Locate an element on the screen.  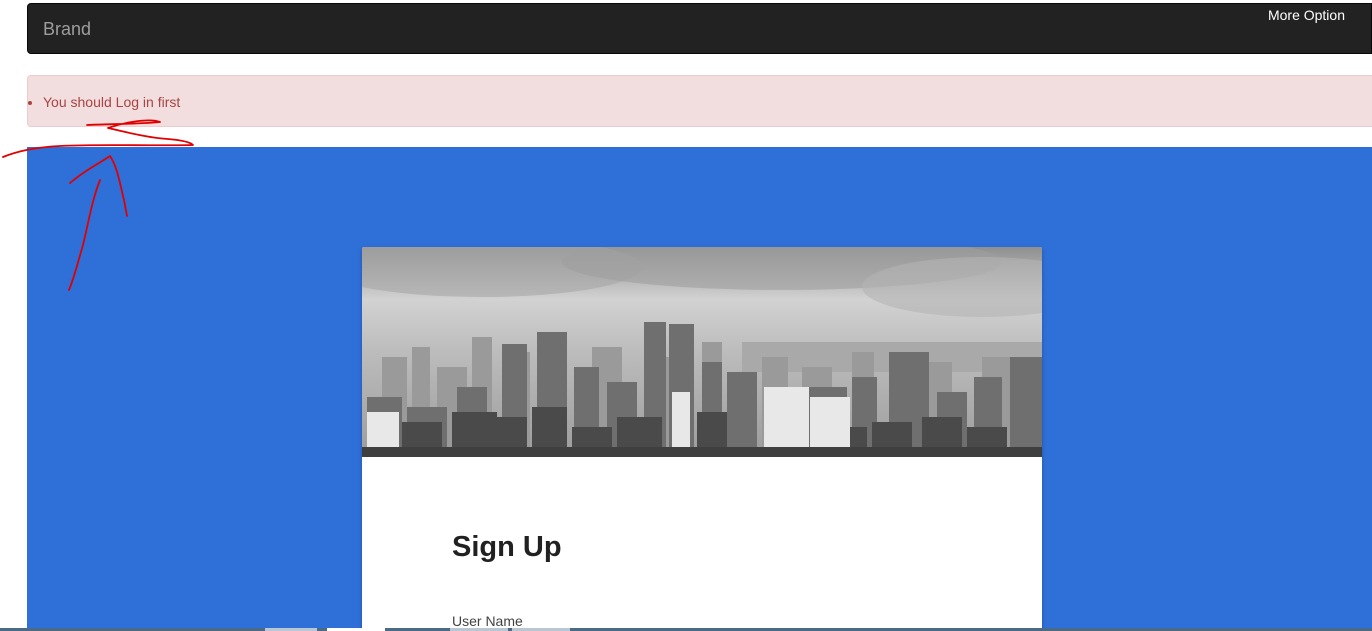
alert-list: You should Log in first is located at coordinates (104, 102).